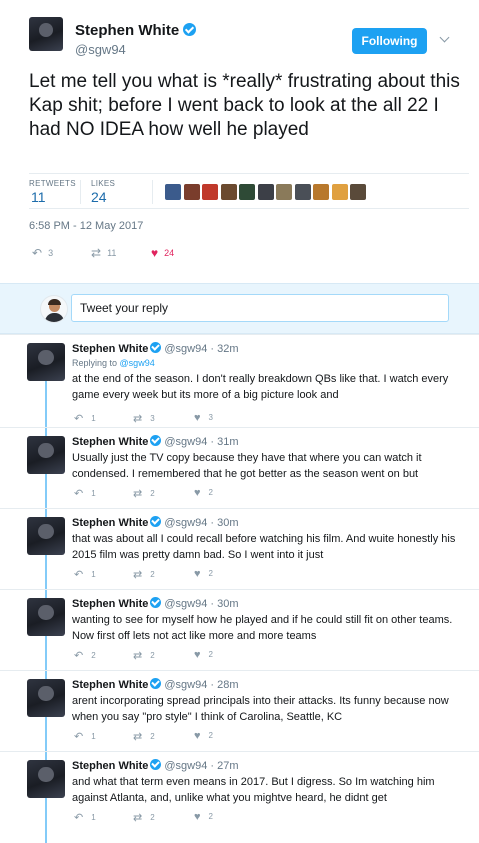 The height and width of the screenshot is (843, 479). What do you see at coordinates (227, 685) in the screenshot?
I see `reply-time: 28m` at bounding box center [227, 685].